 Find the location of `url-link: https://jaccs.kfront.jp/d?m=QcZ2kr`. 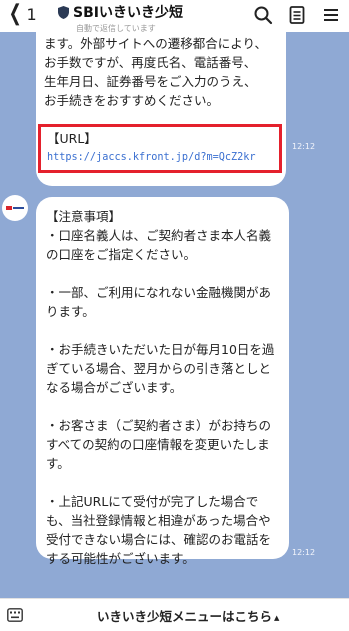

url-link: https://jaccs.kfront.jp/d?m=QcZ2kr is located at coordinates (161, 157).